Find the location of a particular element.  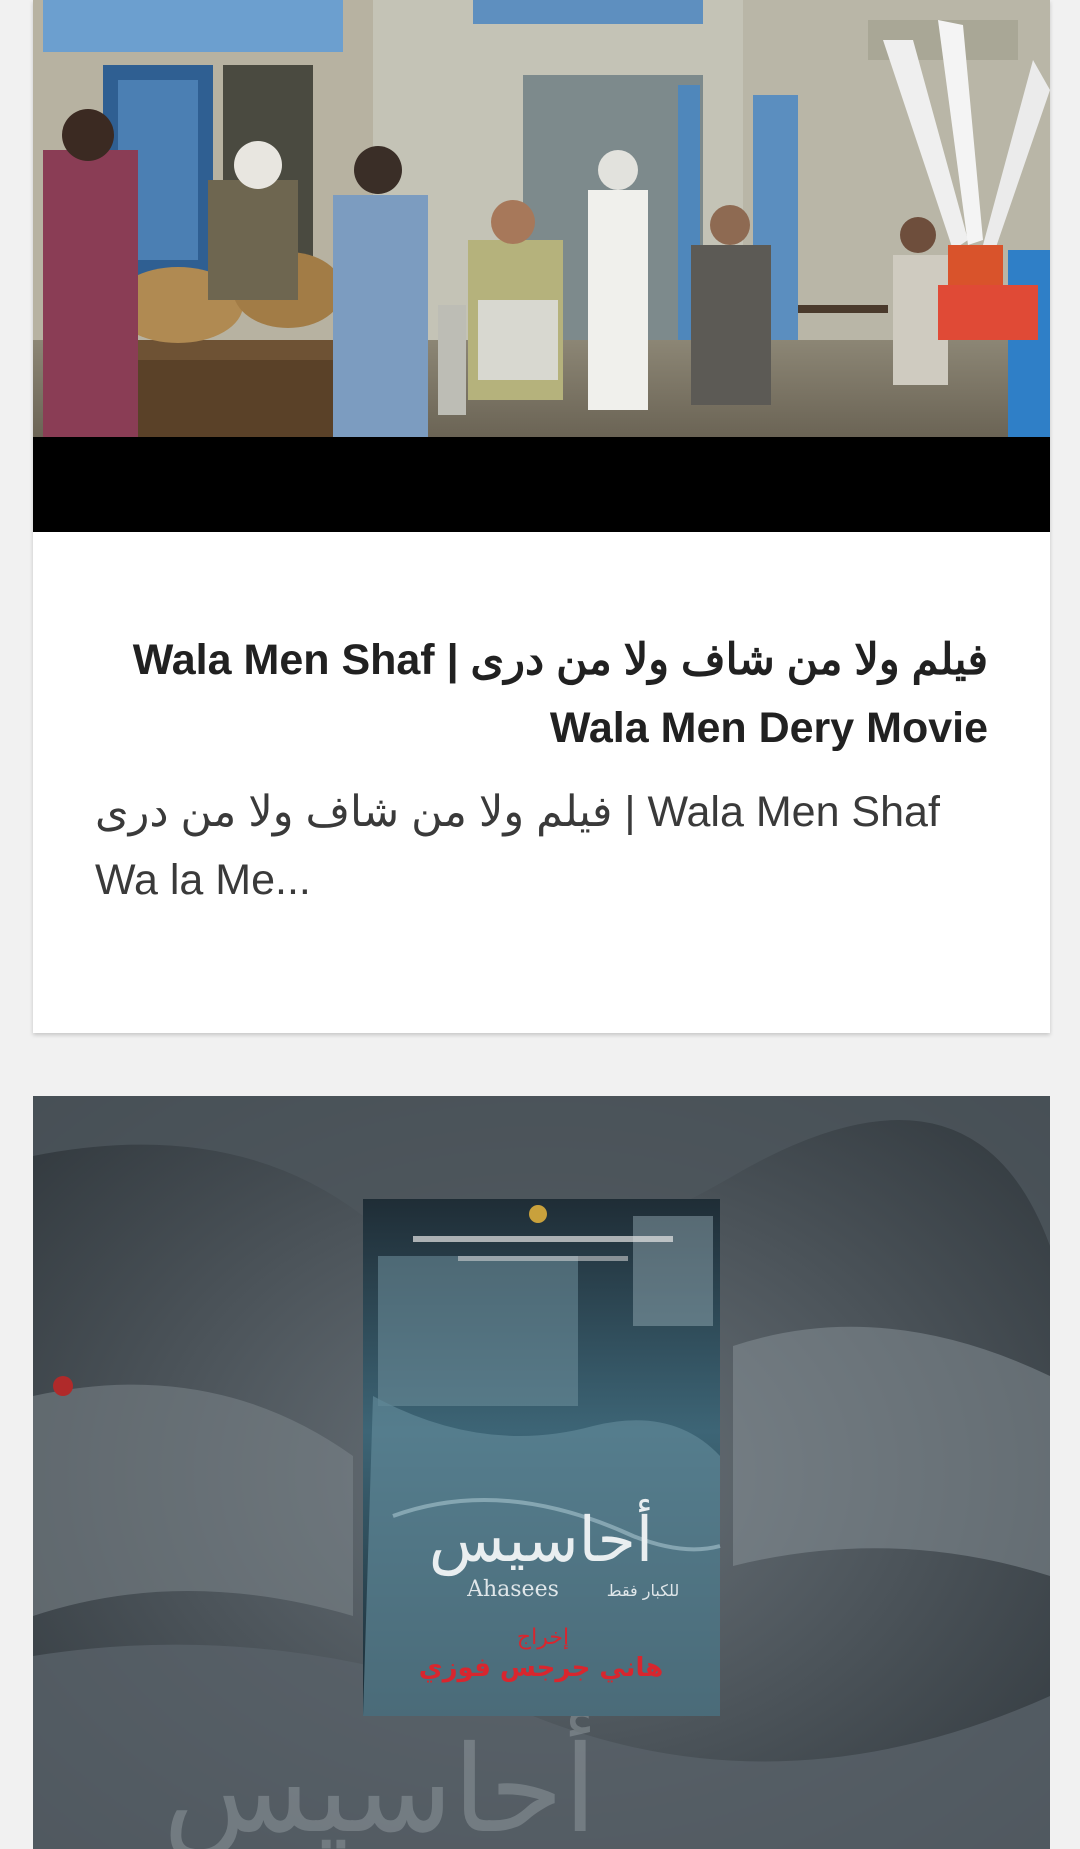

svg-text: هاني جرجس فوزي is located at coordinates (541, 1668).